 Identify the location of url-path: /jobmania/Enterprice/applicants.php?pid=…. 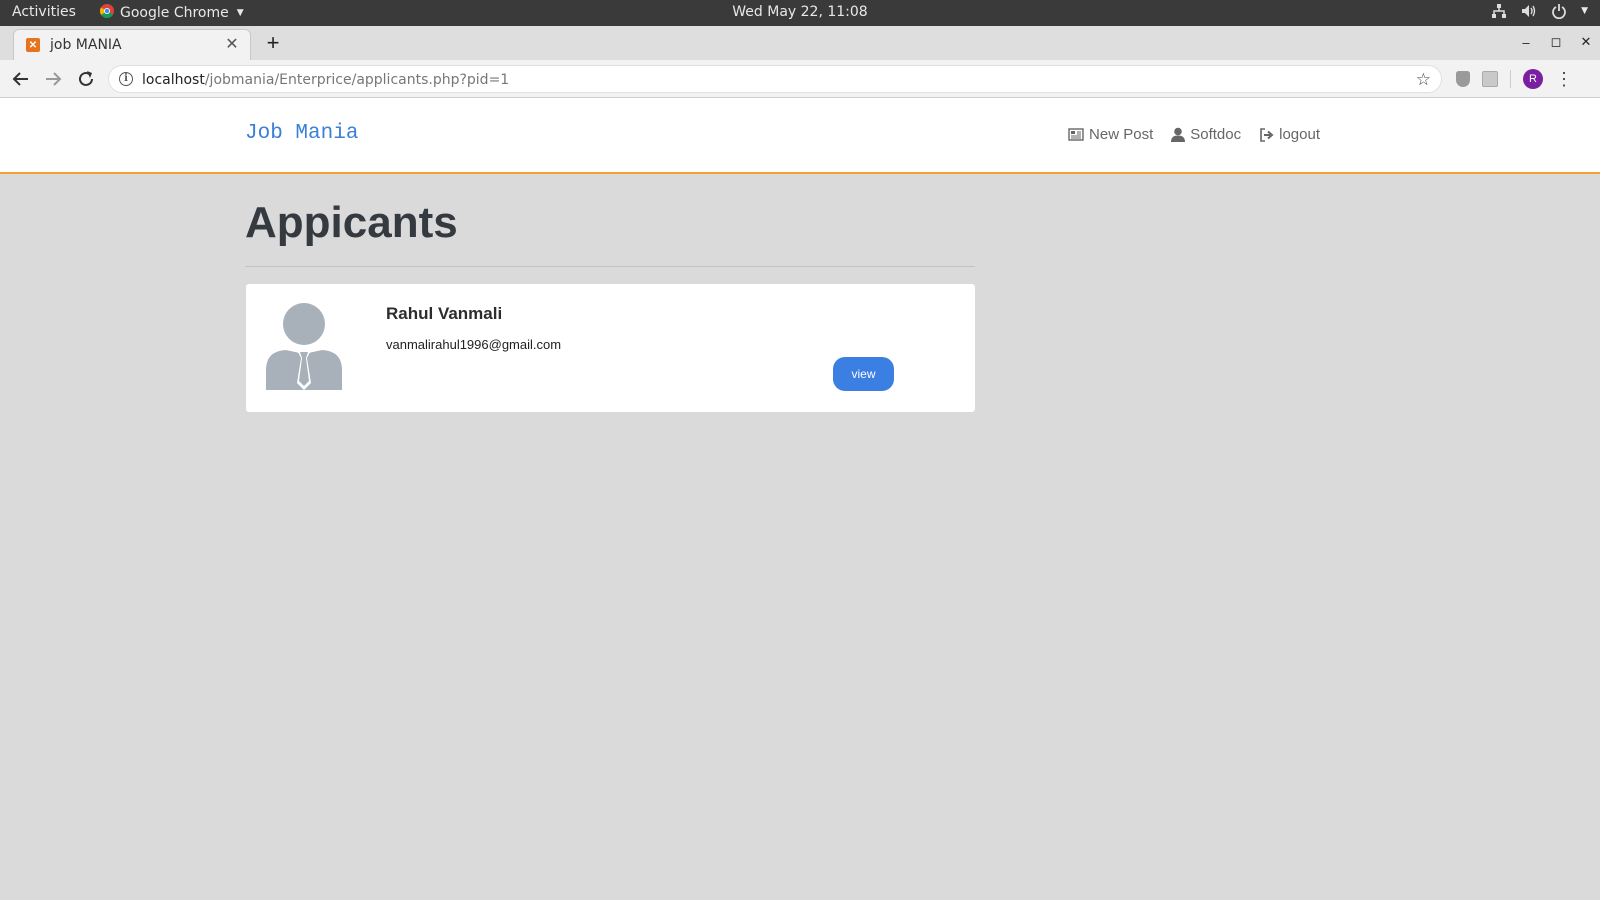
(357, 80).